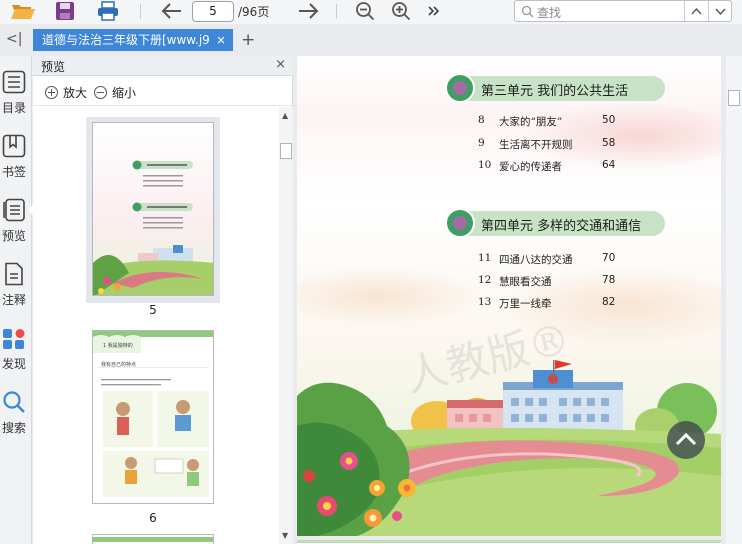 The width and height of the screenshot is (742, 544). Describe the element at coordinates (126, 40) in the screenshot. I see `tab-title: 道德与法治三年级下册[www.j9p` at that location.